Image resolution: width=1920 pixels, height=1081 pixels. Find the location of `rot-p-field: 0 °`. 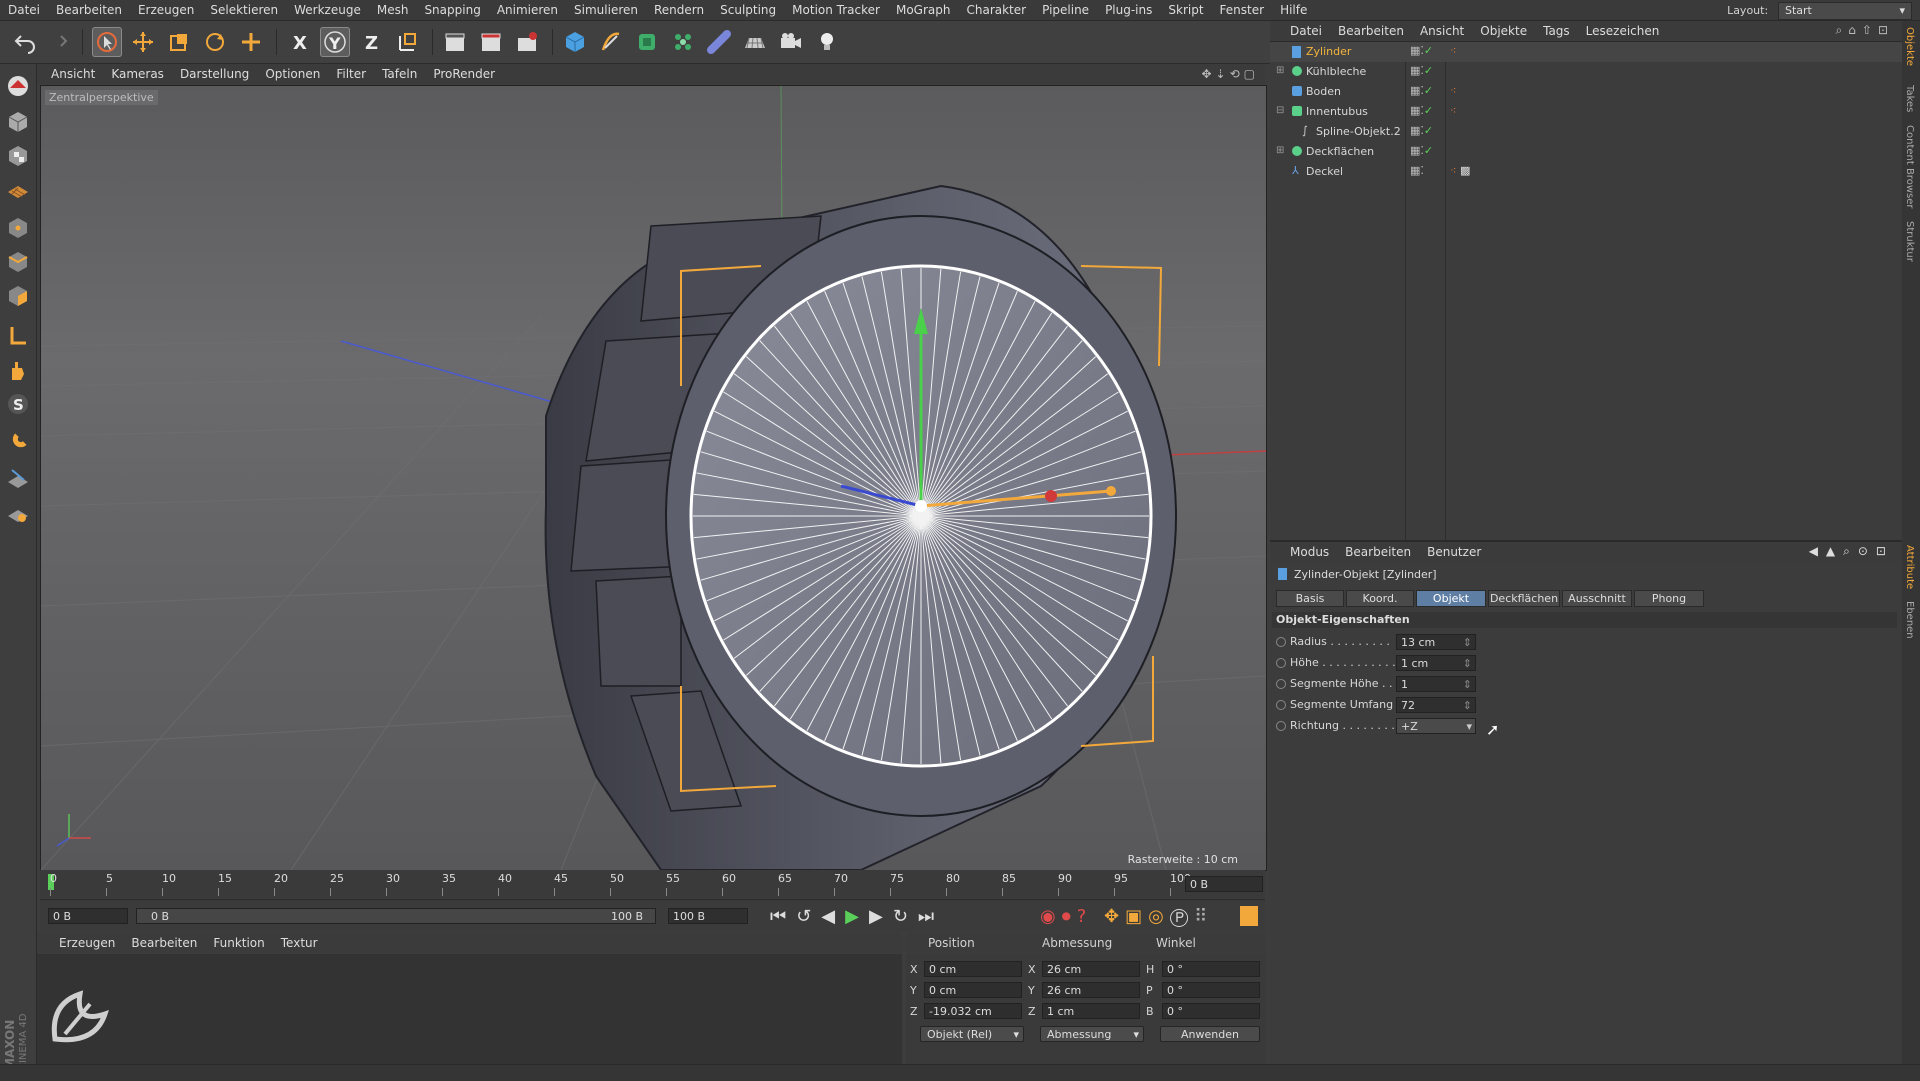

rot-p-field: 0 ° is located at coordinates (1211, 990).